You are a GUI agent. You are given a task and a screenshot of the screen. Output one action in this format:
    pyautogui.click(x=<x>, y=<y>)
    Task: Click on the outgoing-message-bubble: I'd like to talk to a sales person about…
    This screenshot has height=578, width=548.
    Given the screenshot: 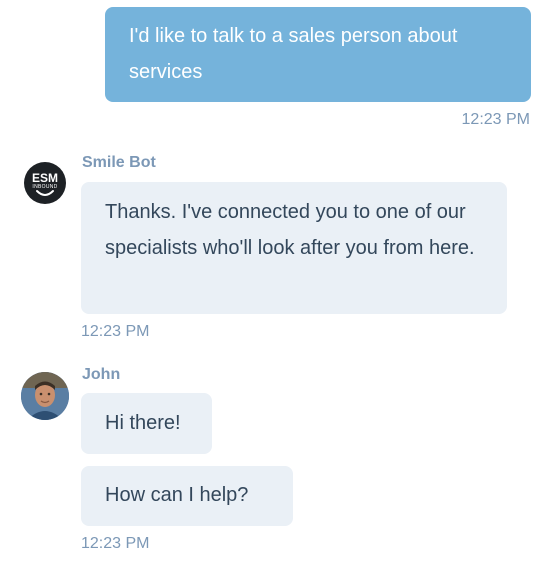 What is the action you would take?
    pyautogui.click(x=318, y=54)
    